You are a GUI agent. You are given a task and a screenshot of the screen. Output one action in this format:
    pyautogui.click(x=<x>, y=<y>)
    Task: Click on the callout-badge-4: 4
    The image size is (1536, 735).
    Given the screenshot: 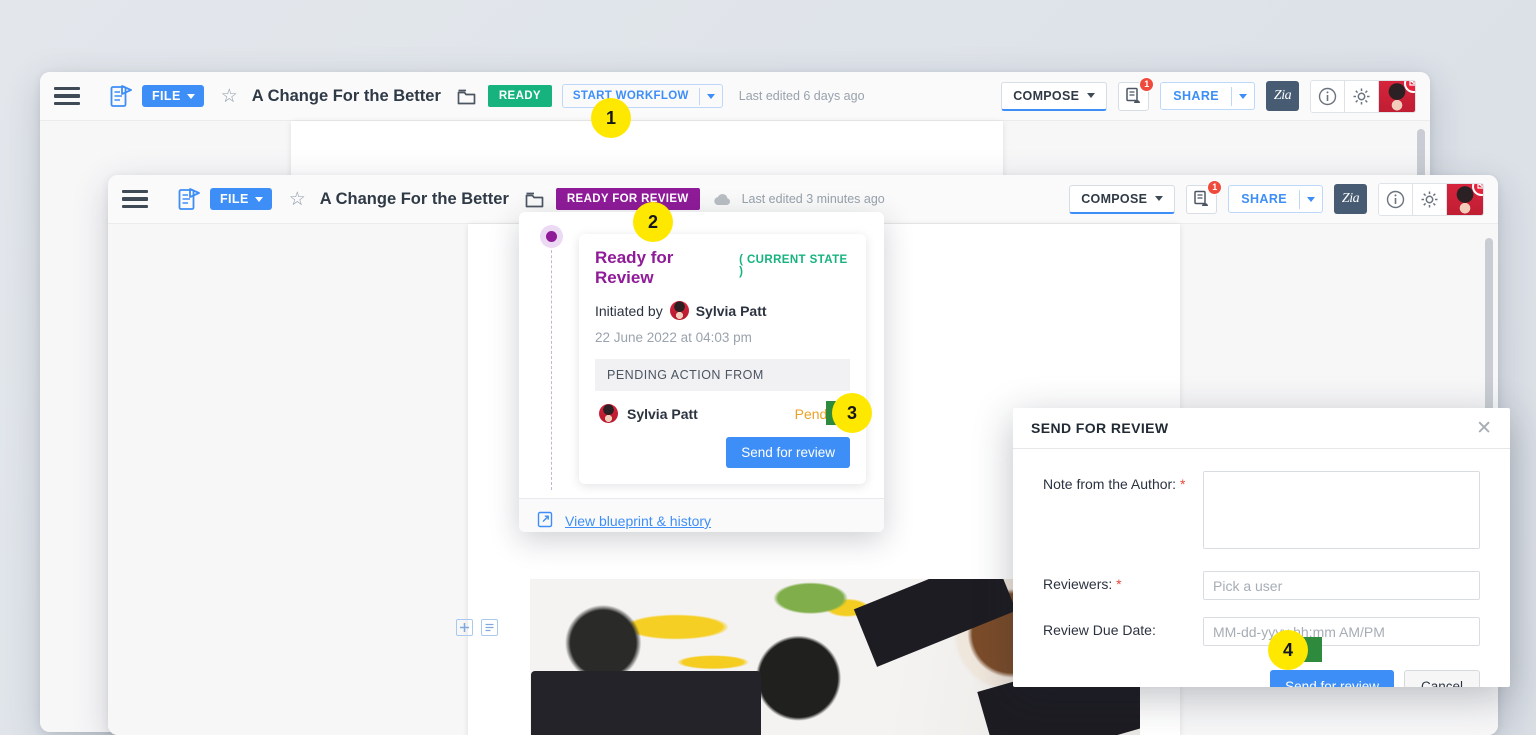 What is the action you would take?
    pyautogui.click(x=1288, y=650)
    